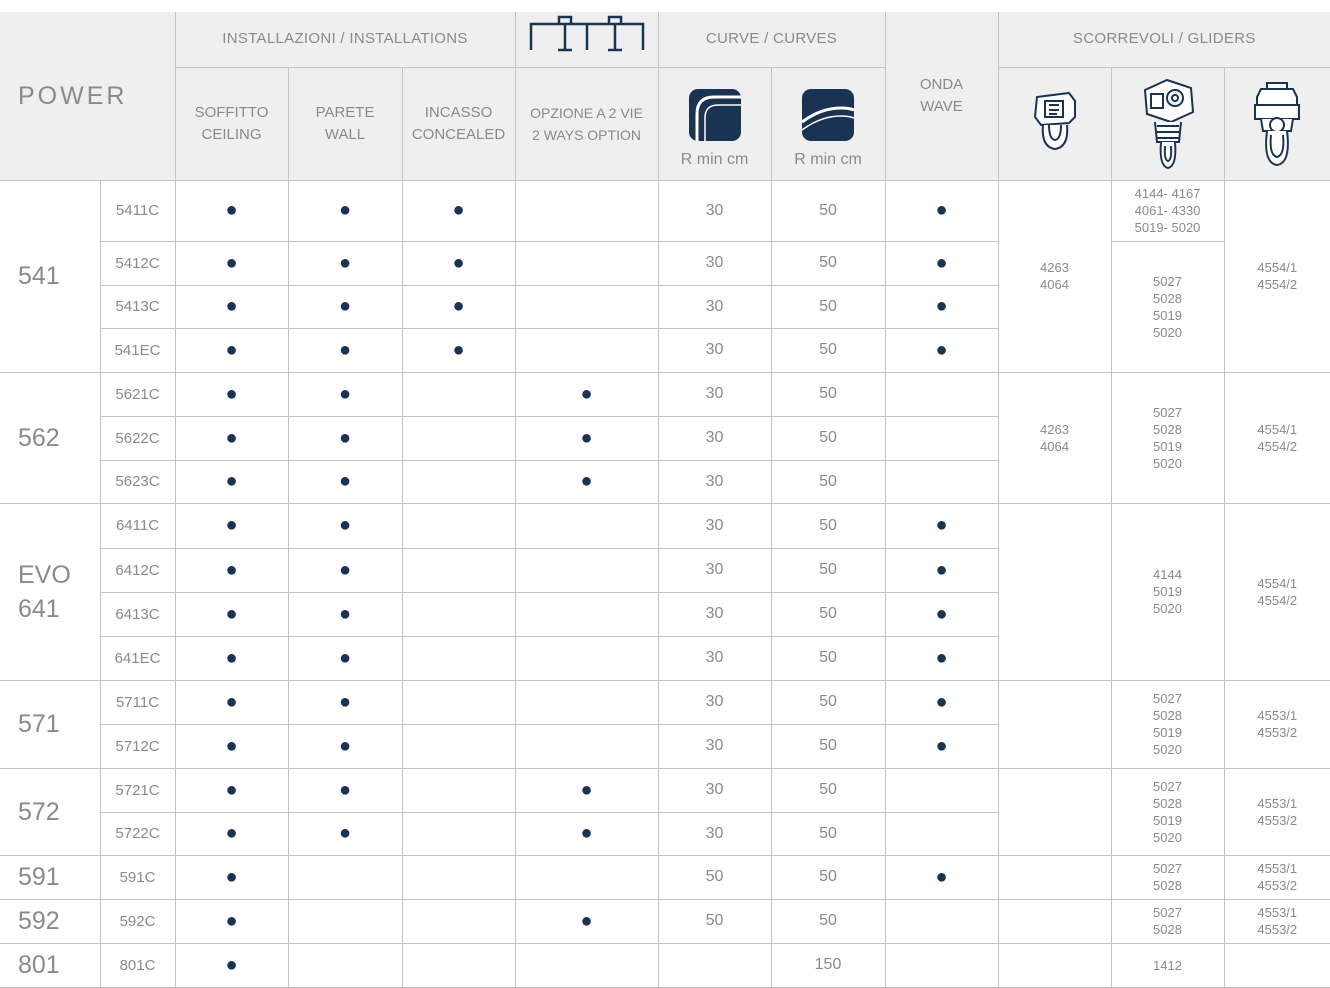 The image size is (1330, 988). What do you see at coordinates (137, 394) in the screenshot?
I see `product-code: 5621C` at bounding box center [137, 394].